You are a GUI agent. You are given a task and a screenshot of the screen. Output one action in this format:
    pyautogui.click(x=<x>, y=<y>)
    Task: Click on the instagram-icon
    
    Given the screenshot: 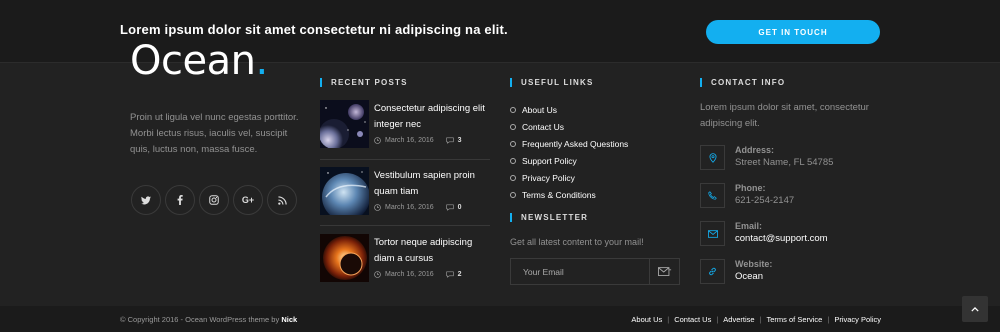 What is the action you would take?
    pyautogui.click(x=214, y=200)
    